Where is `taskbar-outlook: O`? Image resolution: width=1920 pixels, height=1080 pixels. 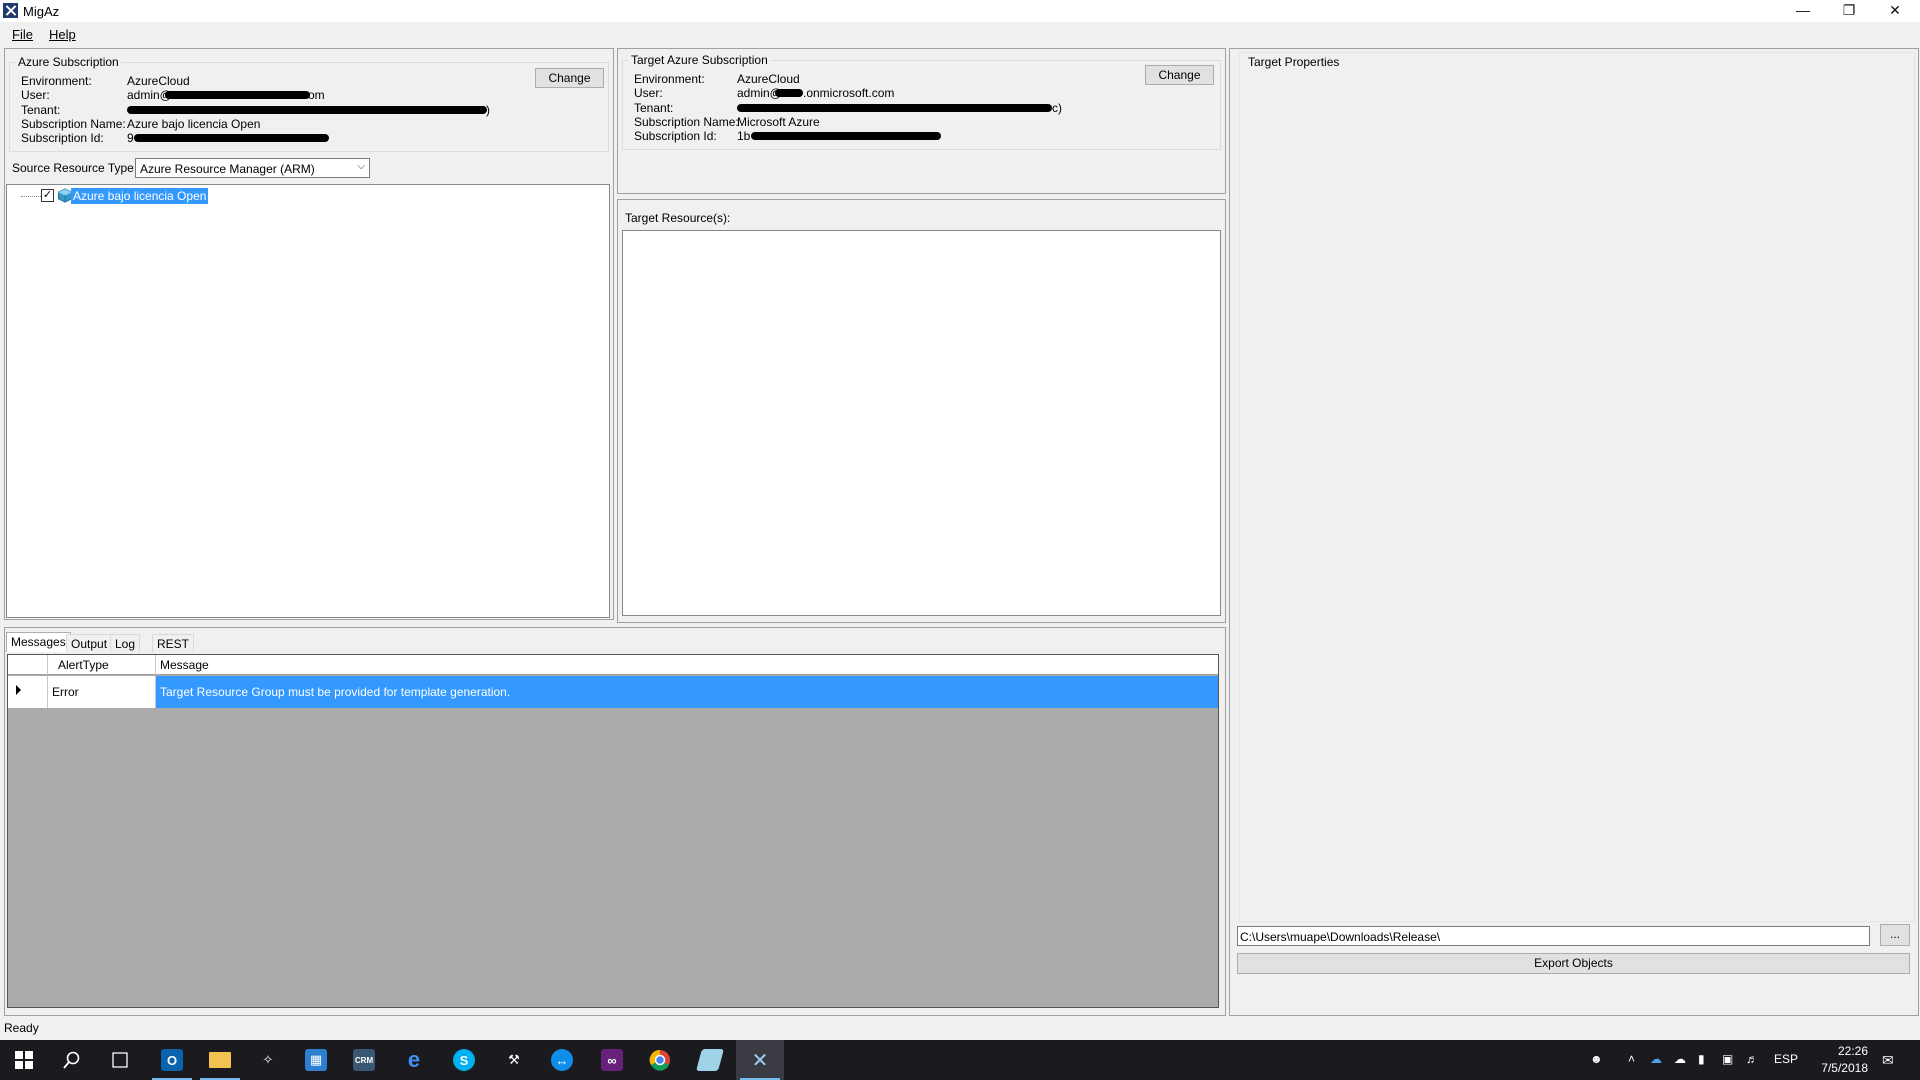 taskbar-outlook: O is located at coordinates (172, 1060).